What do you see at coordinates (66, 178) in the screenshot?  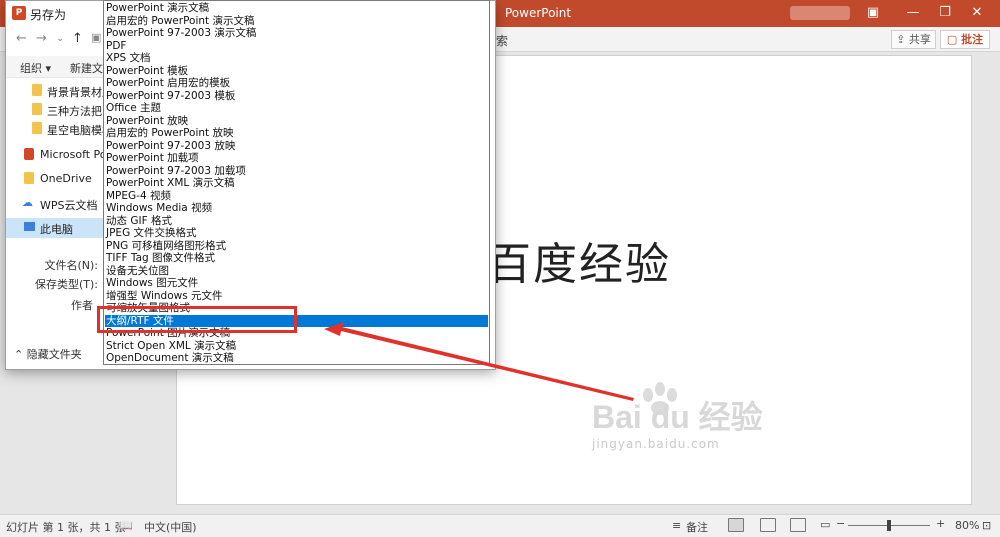 I see `tree-item-label: OneDrive` at bounding box center [66, 178].